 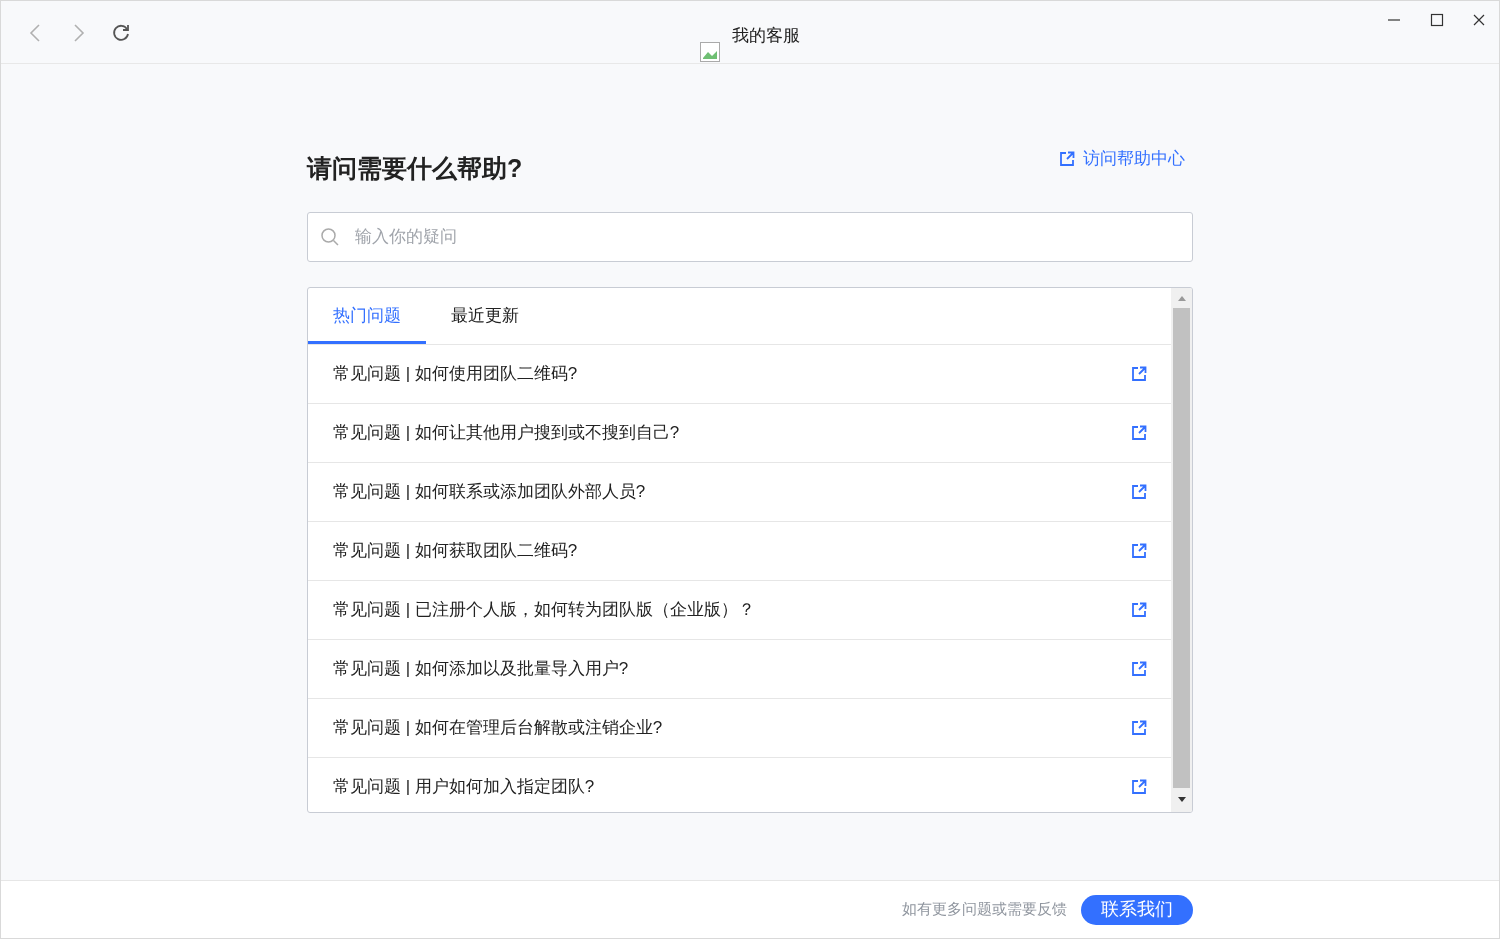 I want to click on help-center-link: 访问帮助中心, so click(x=1122, y=159).